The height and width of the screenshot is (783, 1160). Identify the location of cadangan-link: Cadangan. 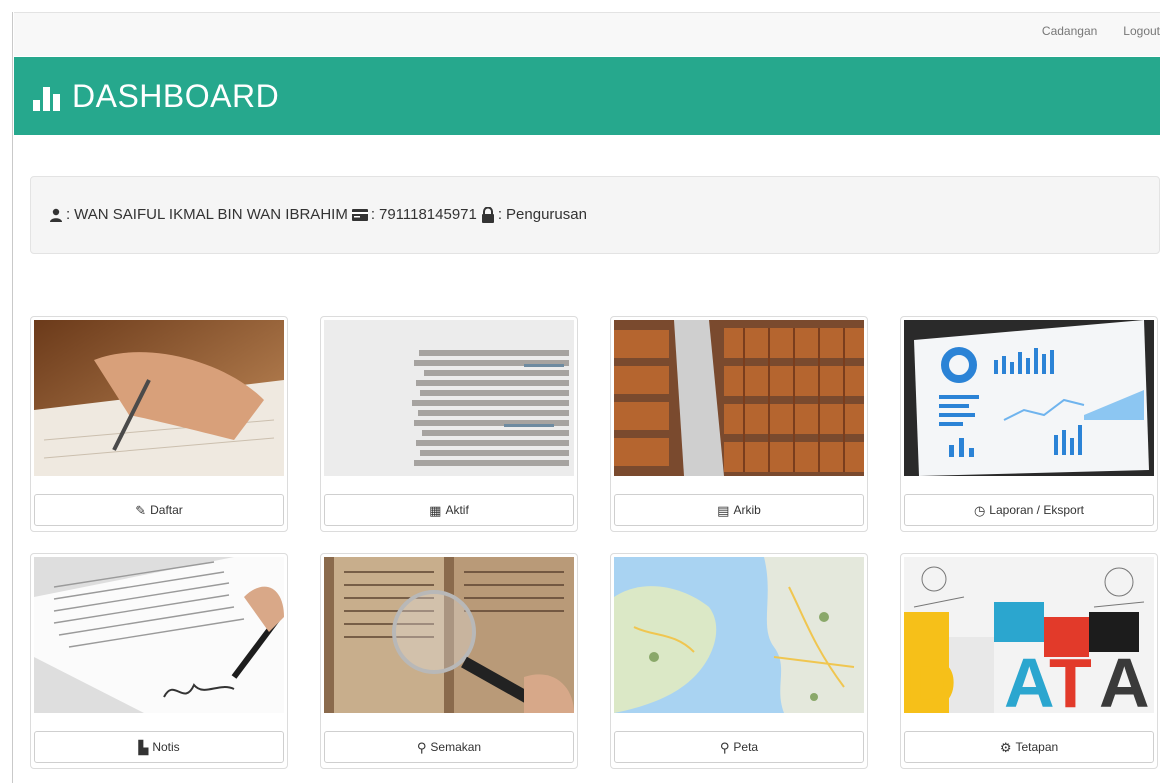
(1069, 31).